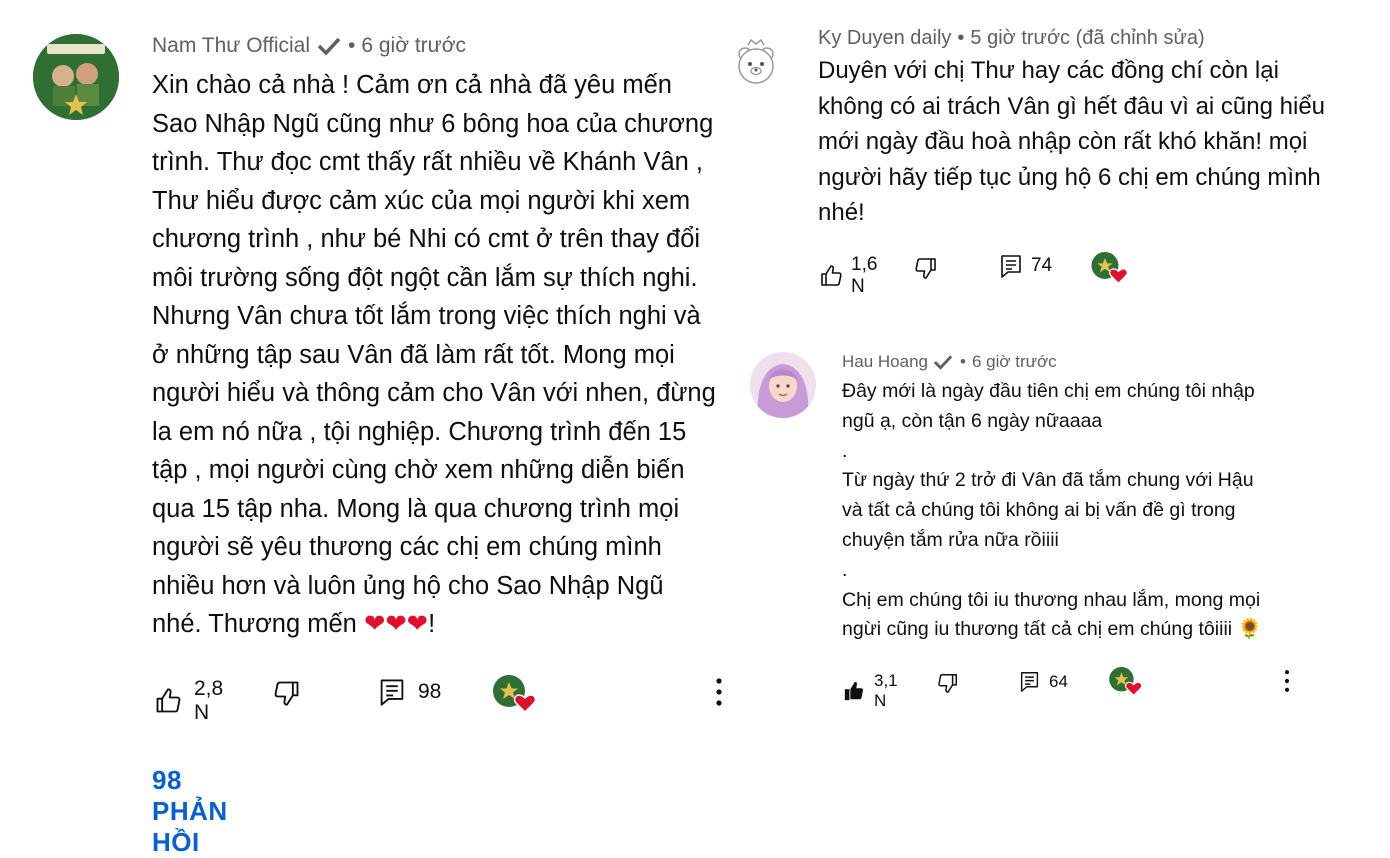 The height and width of the screenshot is (858, 1390). What do you see at coordinates (209, 700) in the screenshot?
I see `like-count: 2,8 N` at bounding box center [209, 700].